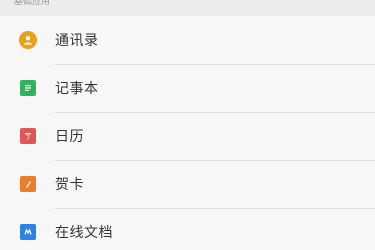  I want to click on list-item-label: 日历, so click(69, 137).